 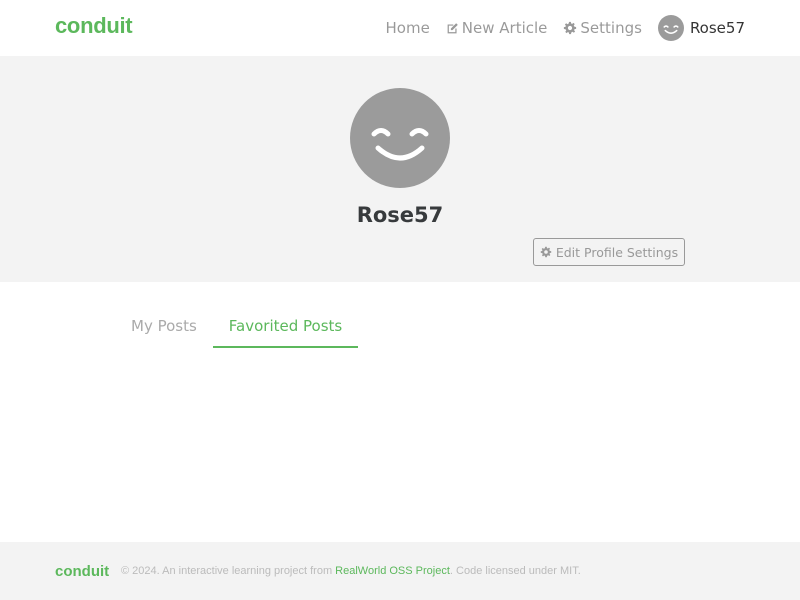 I want to click on nav-user-link: Rose57, so click(x=701, y=28).